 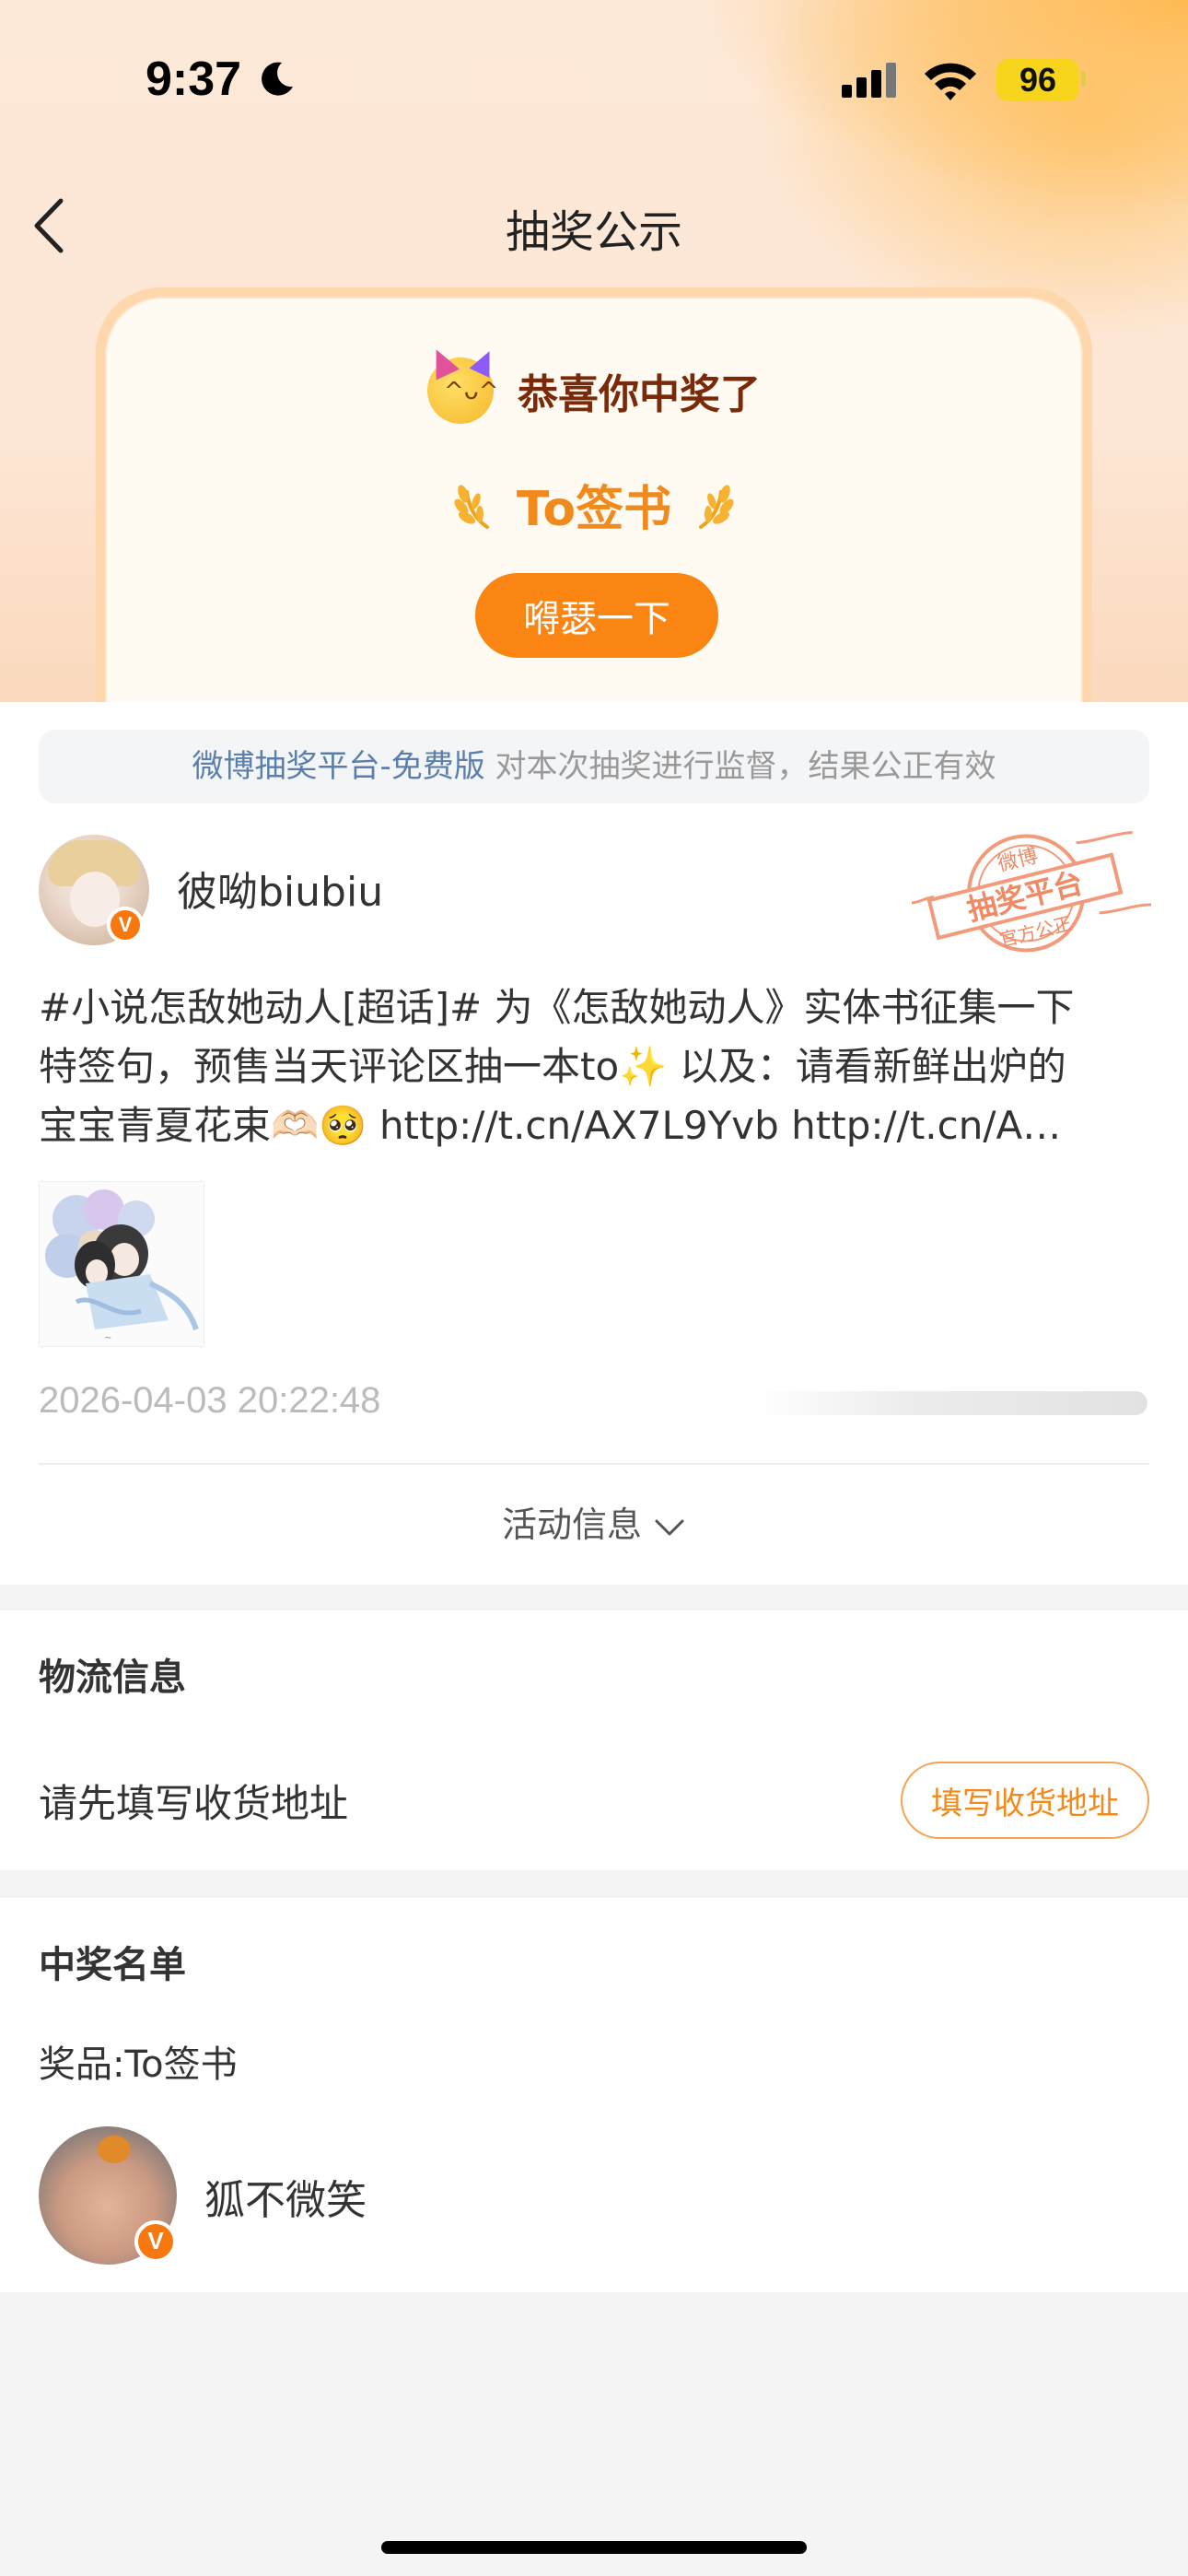 I want to click on chevron-down-icon, so click(x=669, y=1527).